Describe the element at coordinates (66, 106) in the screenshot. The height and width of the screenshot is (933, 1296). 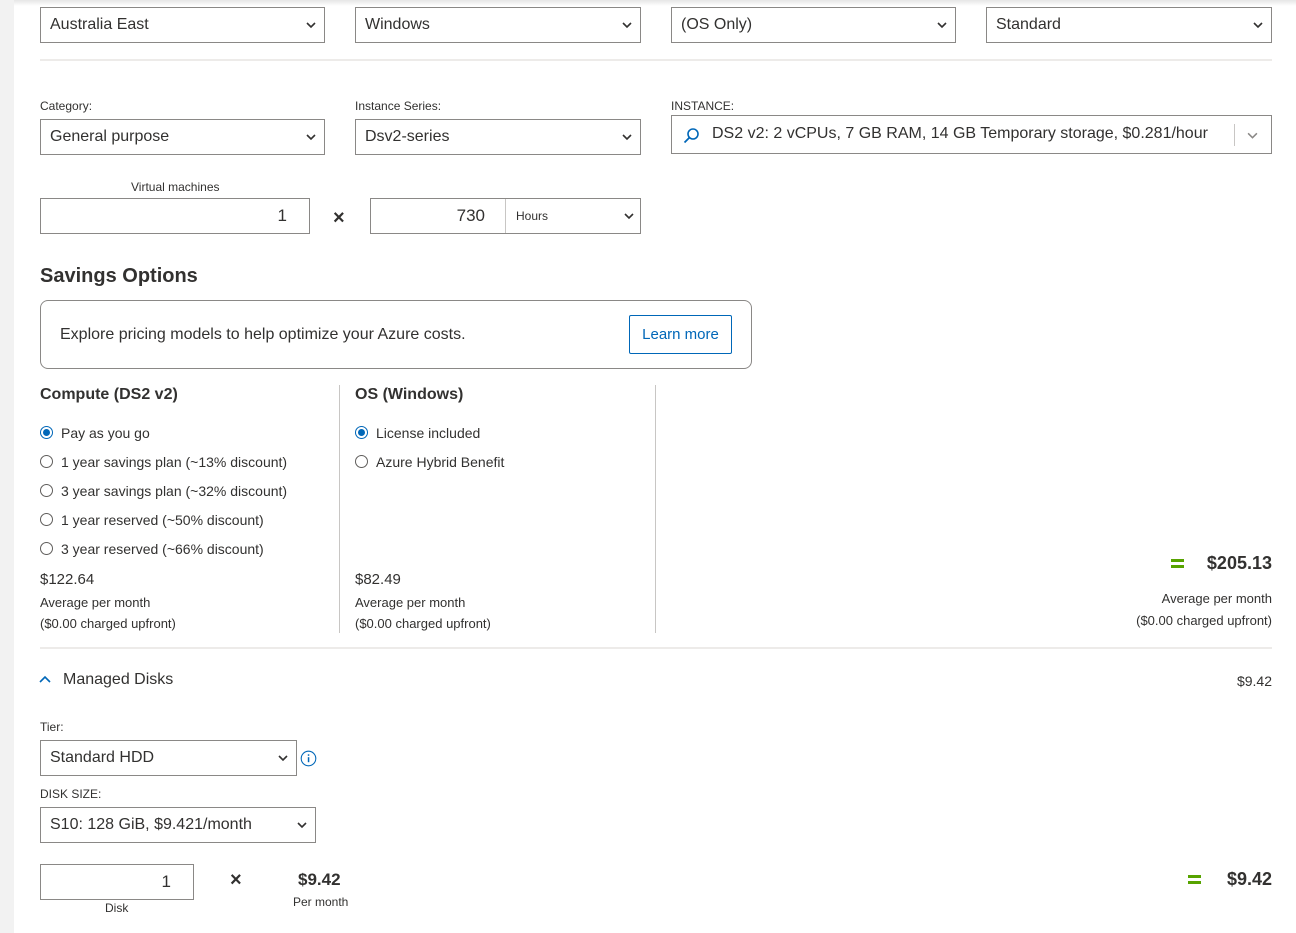
I see `category-label: Category:` at that location.